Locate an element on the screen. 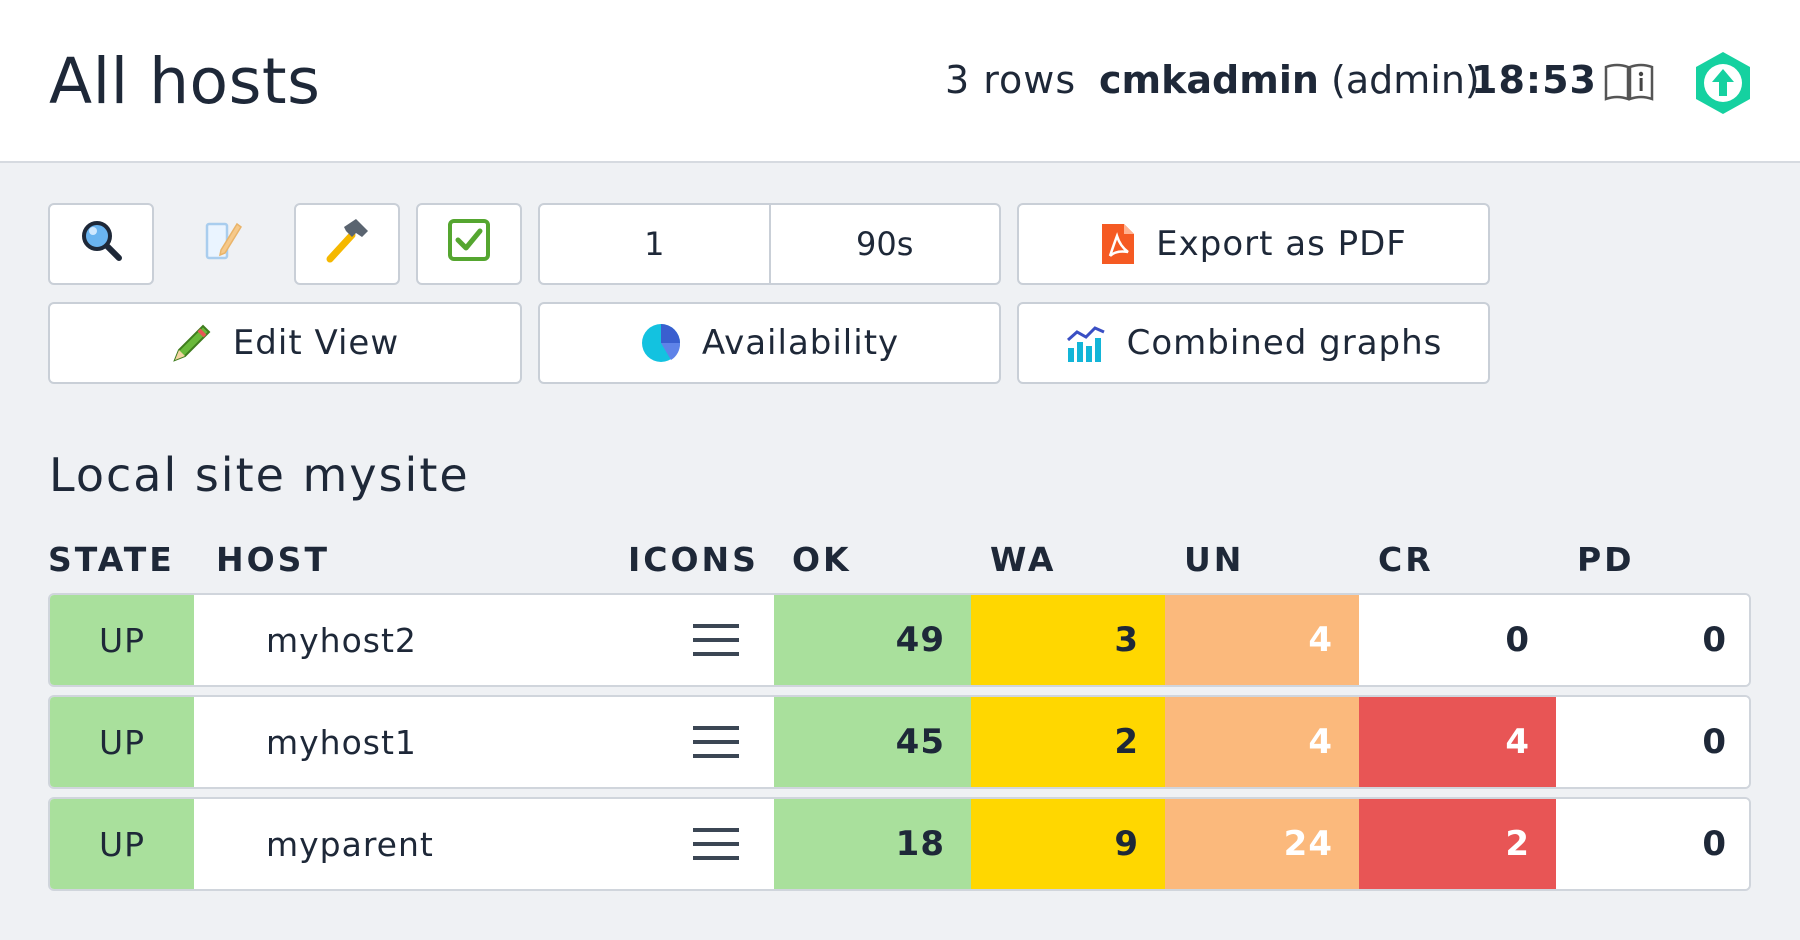 This screenshot has width=1800, height=940. user-info: cmkadmin (admin) is located at coordinates (1289, 80).